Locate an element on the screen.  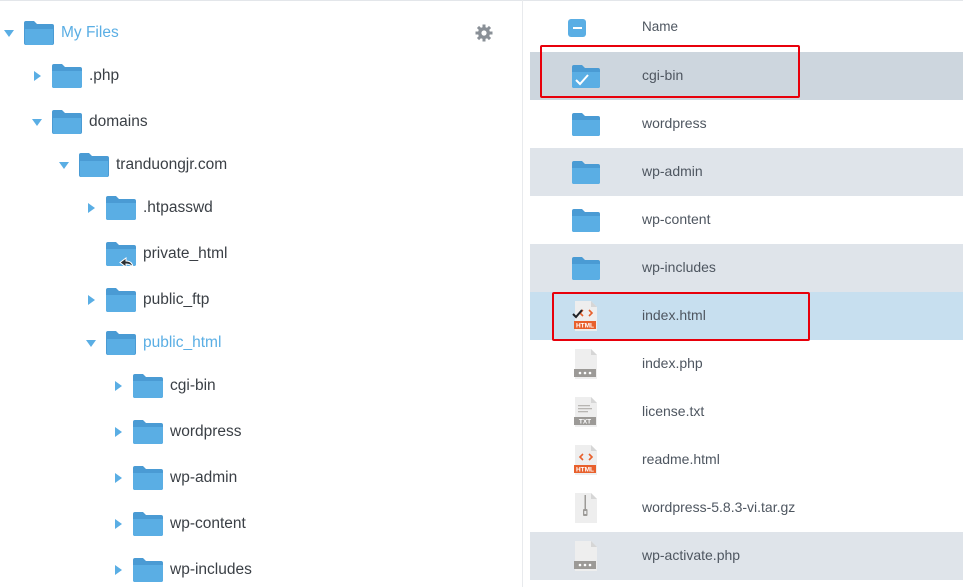
tree-item-wp-admin: wp-admin is located at coordinates (173, 478).